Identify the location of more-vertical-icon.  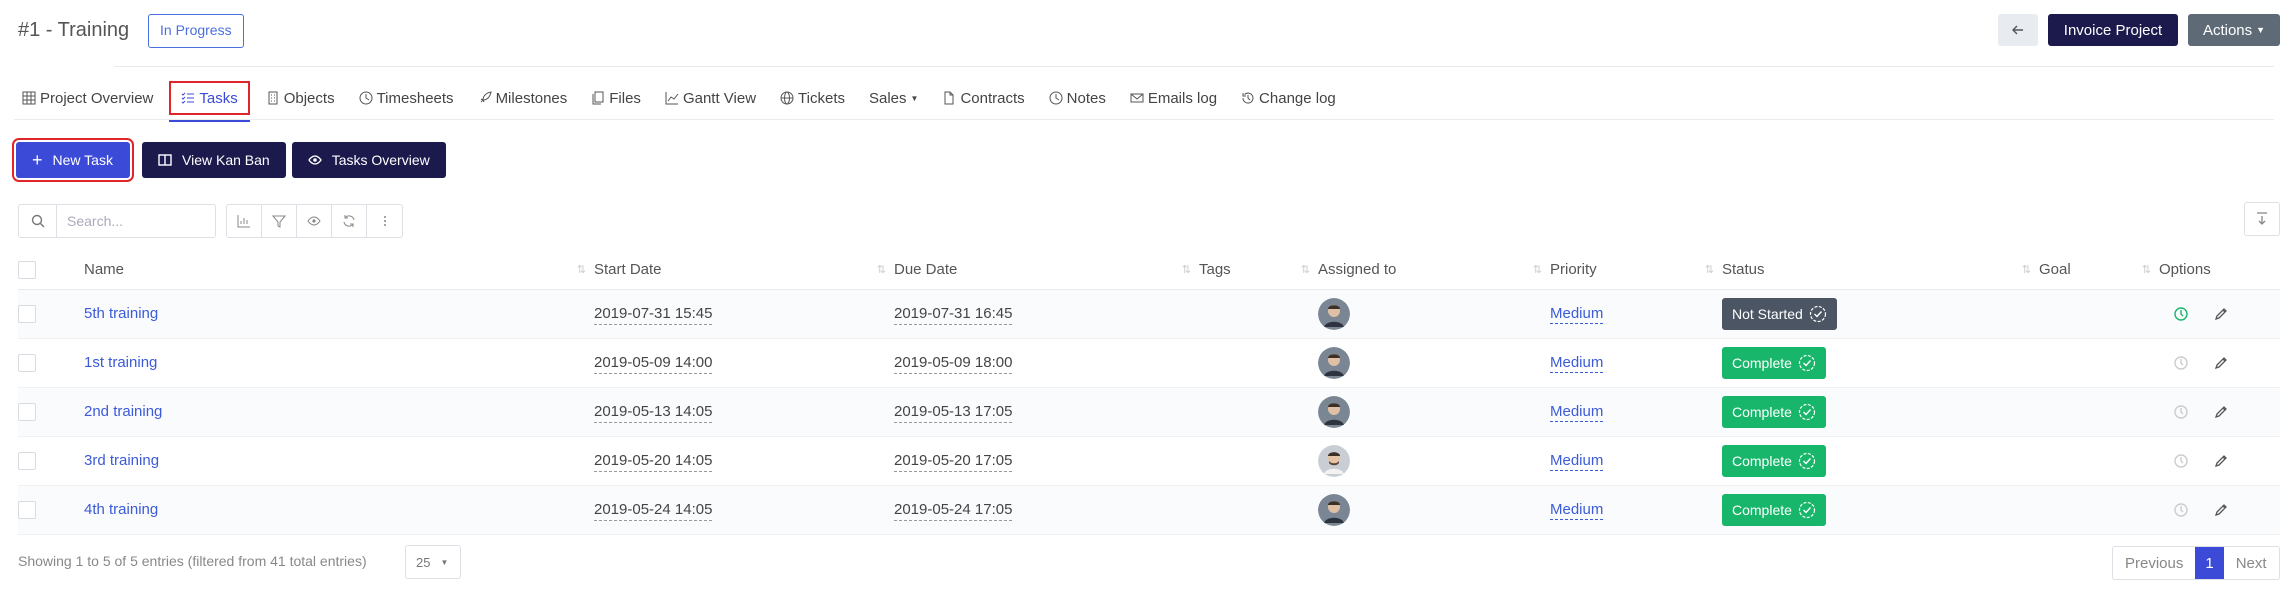
(384, 221).